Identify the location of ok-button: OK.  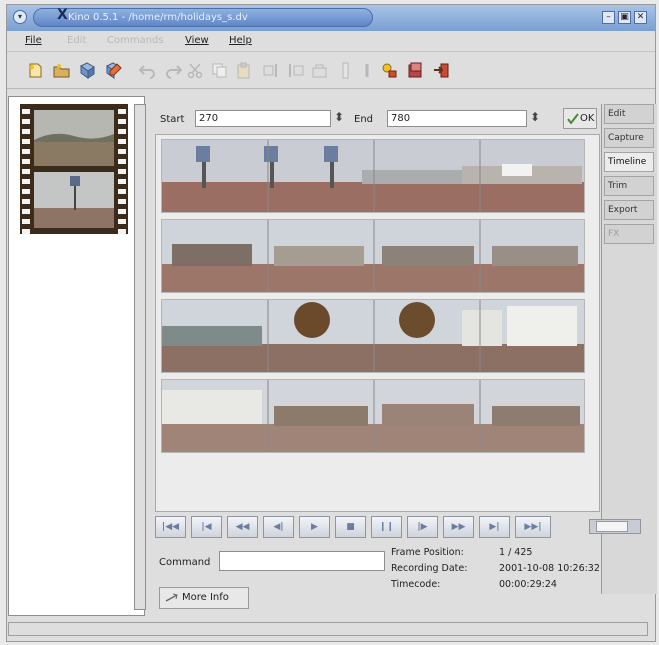
(580, 118).